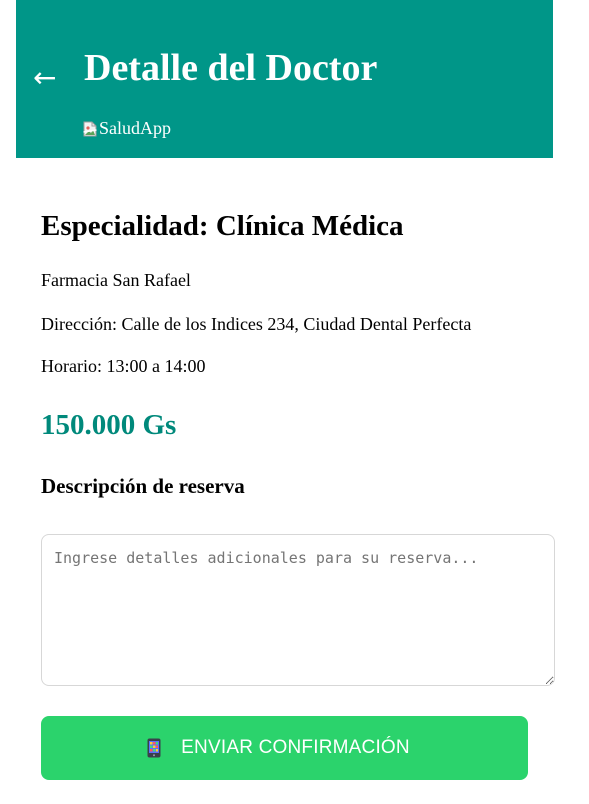  I want to click on left-arrow-icon: ←, so click(45, 77).